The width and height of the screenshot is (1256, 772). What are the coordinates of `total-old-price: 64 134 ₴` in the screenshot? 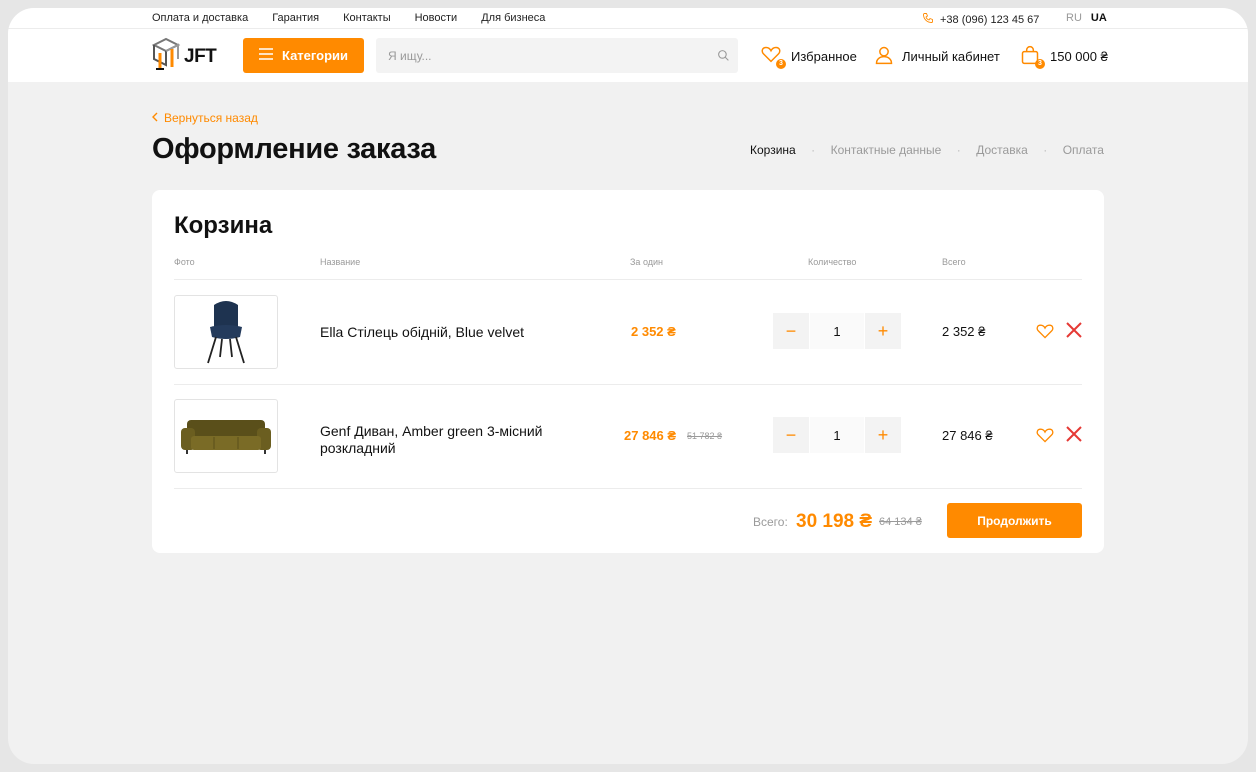 It's located at (900, 522).